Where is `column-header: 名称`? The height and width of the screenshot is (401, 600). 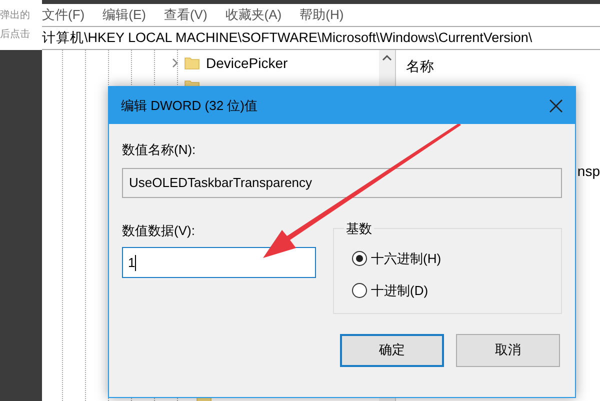
column-header: 名称 is located at coordinates (503, 66).